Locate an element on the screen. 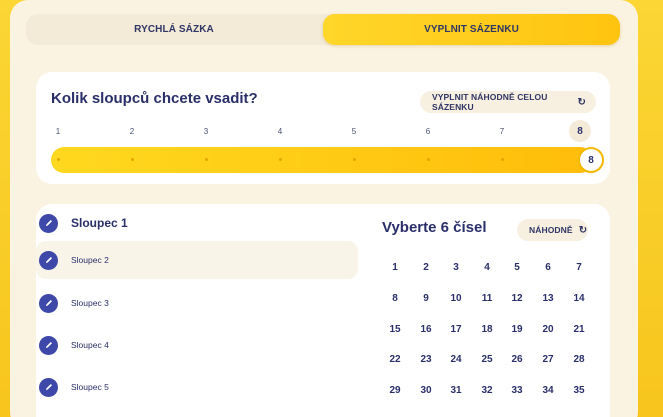  number-cell: 27 is located at coordinates (548, 359).